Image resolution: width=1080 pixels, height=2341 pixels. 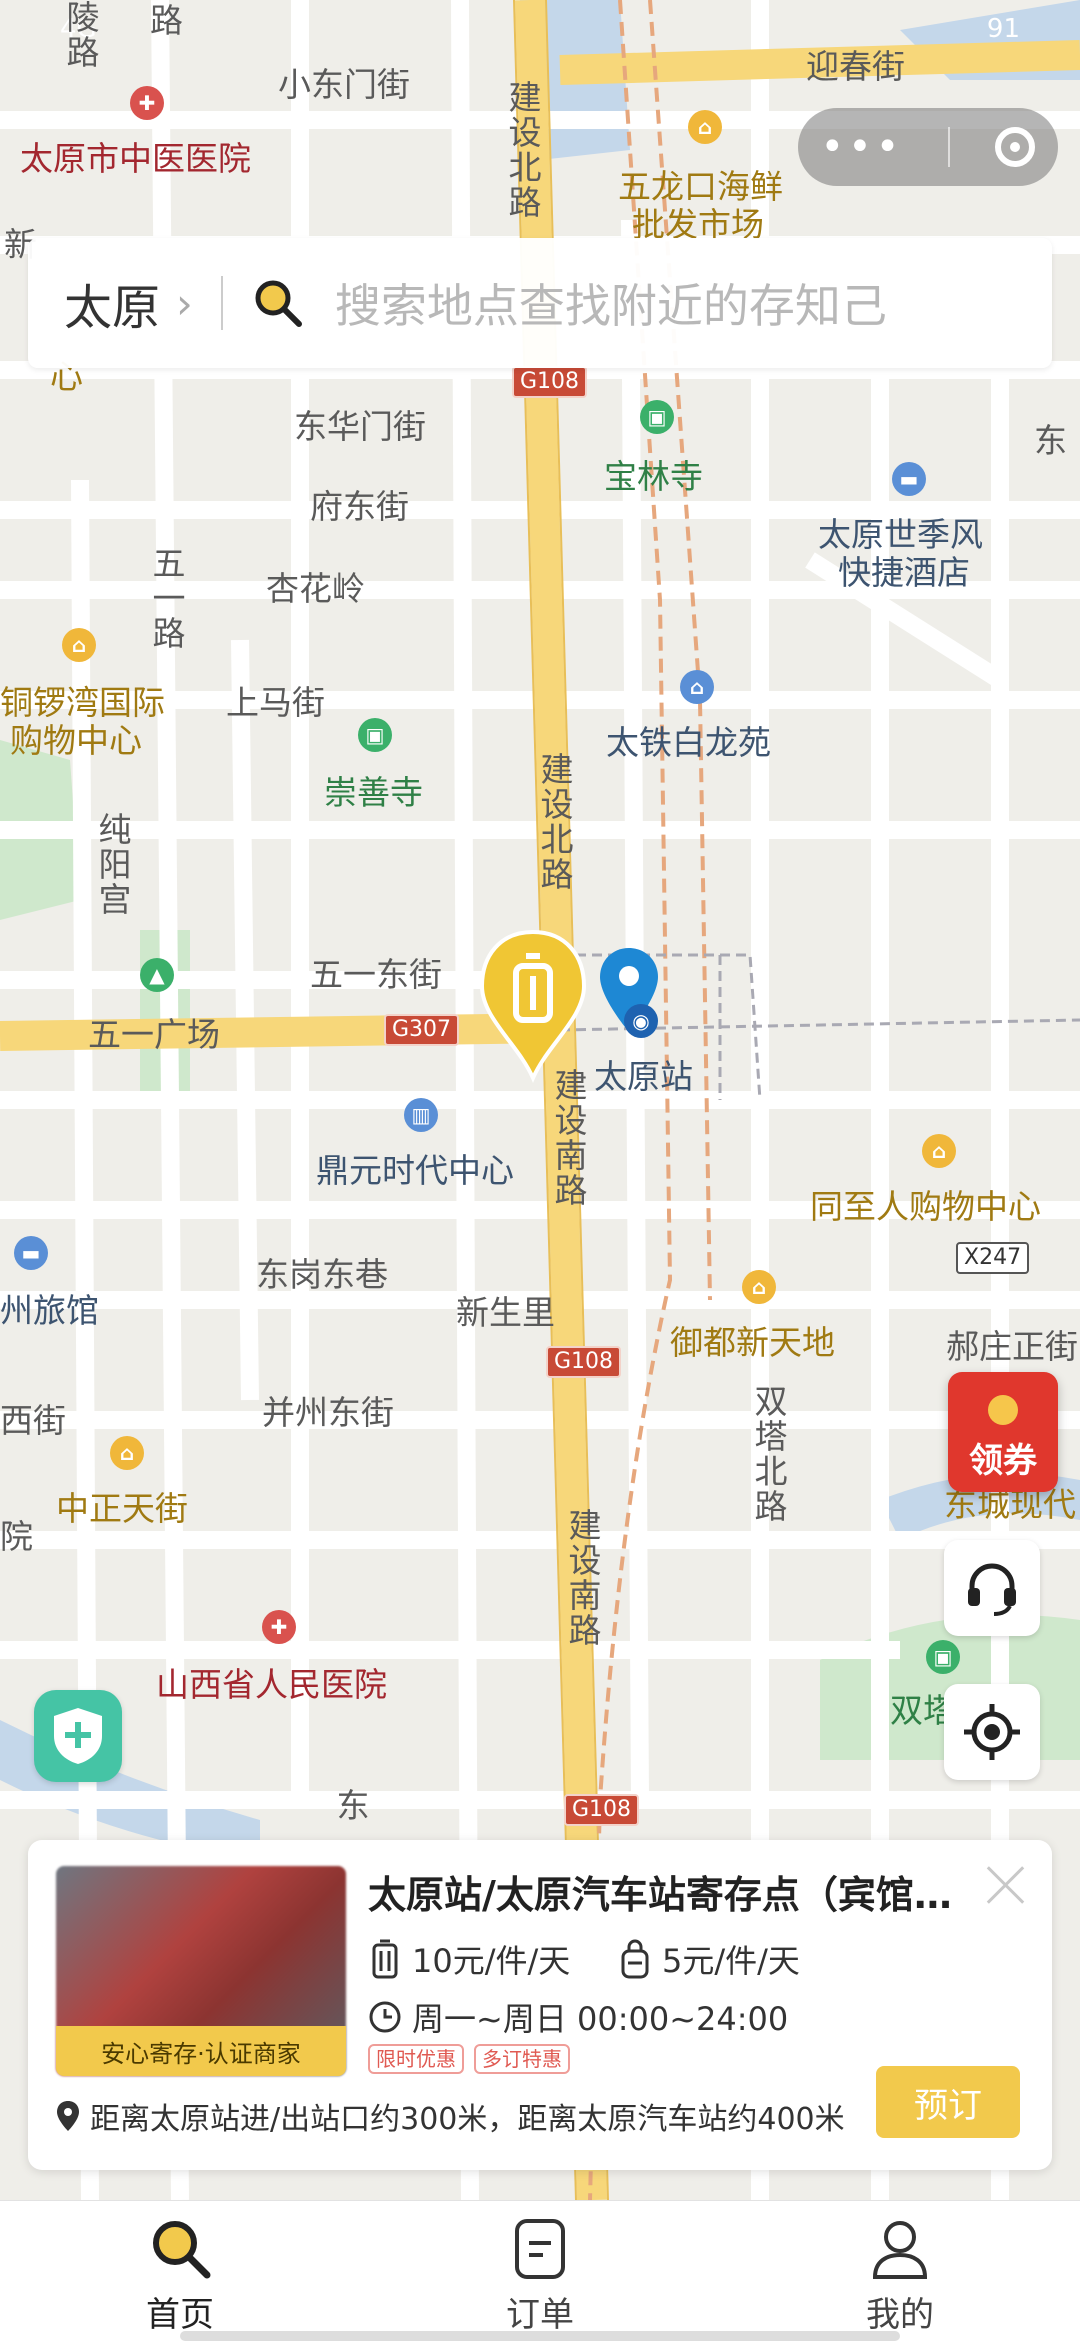 What do you see at coordinates (275, 702) in the screenshot?
I see `map-label: 上马街` at bounding box center [275, 702].